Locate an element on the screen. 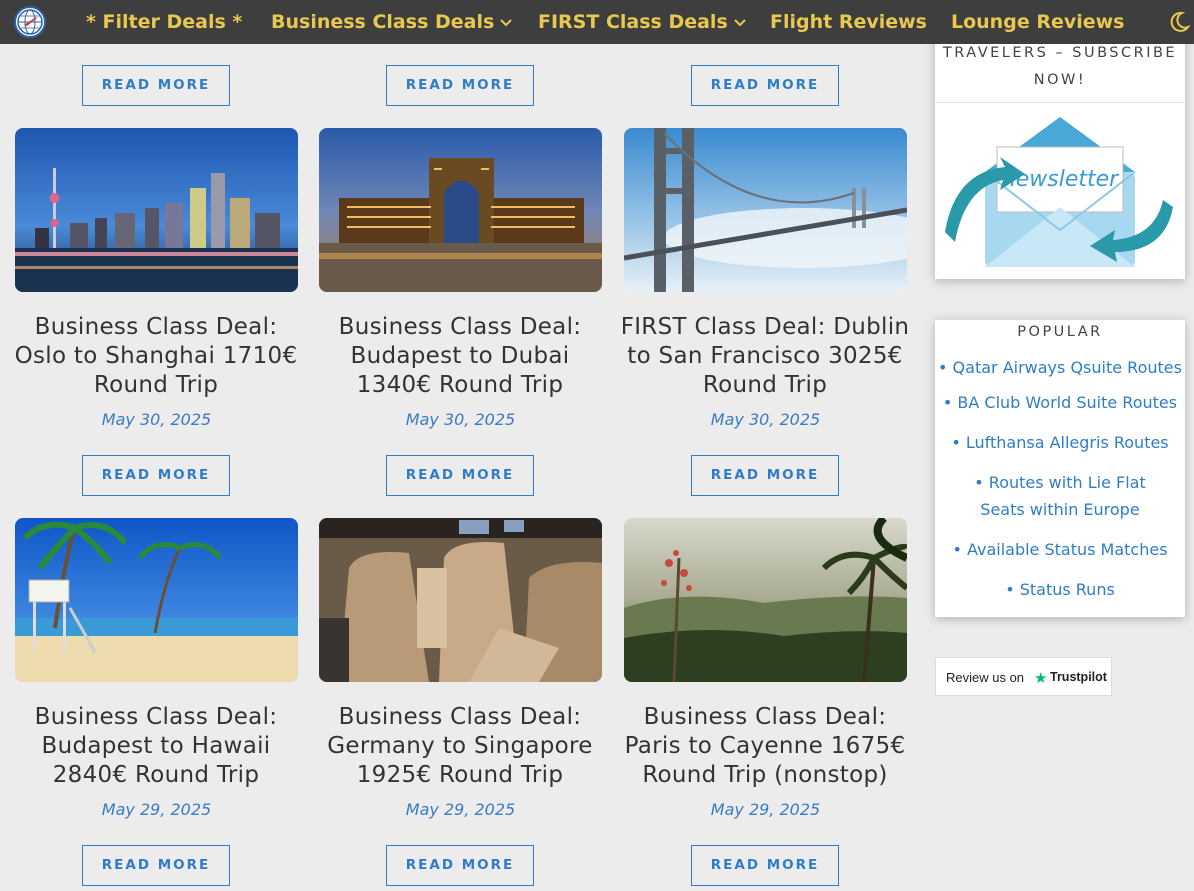  globe-plane-icon is located at coordinates (30, 22).